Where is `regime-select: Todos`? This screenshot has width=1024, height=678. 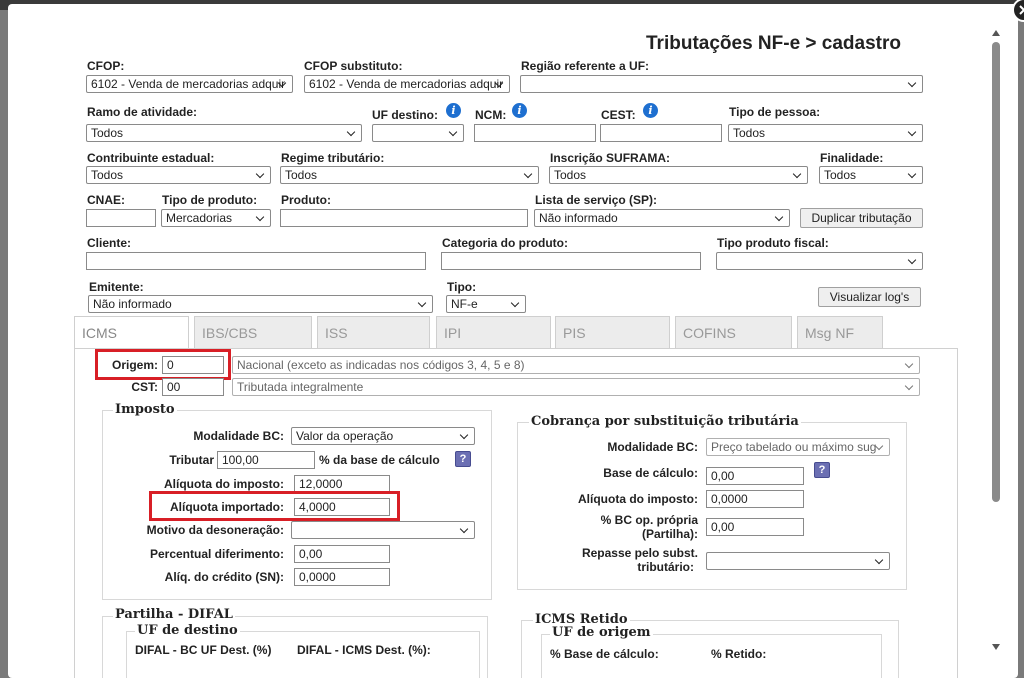
regime-select: Todos is located at coordinates (409, 175).